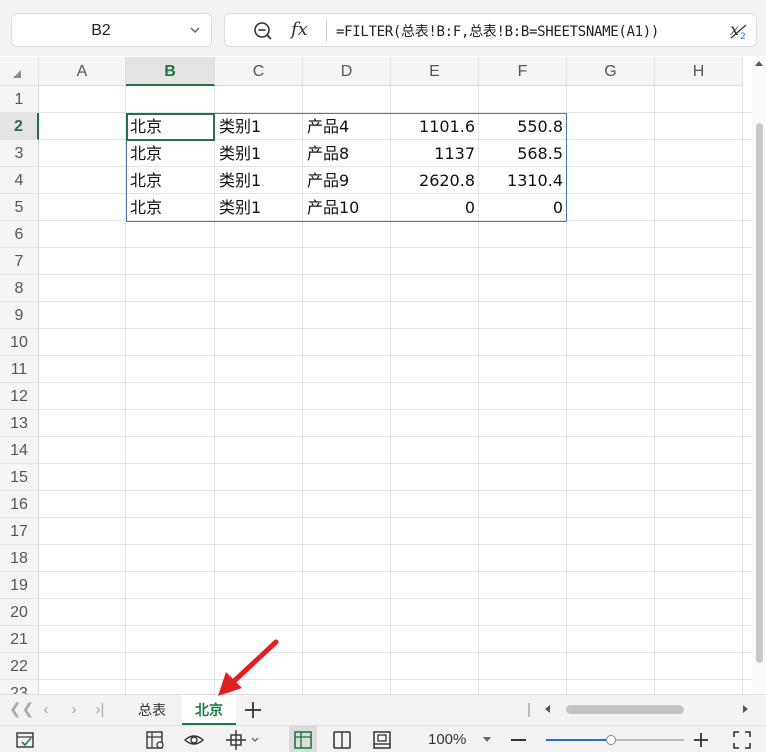 The width and height of the screenshot is (766, 752). What do you see at coordinates (19, 531) in the screenshot?
I see `row-header-17: 17` at bounding box center [19, 531].